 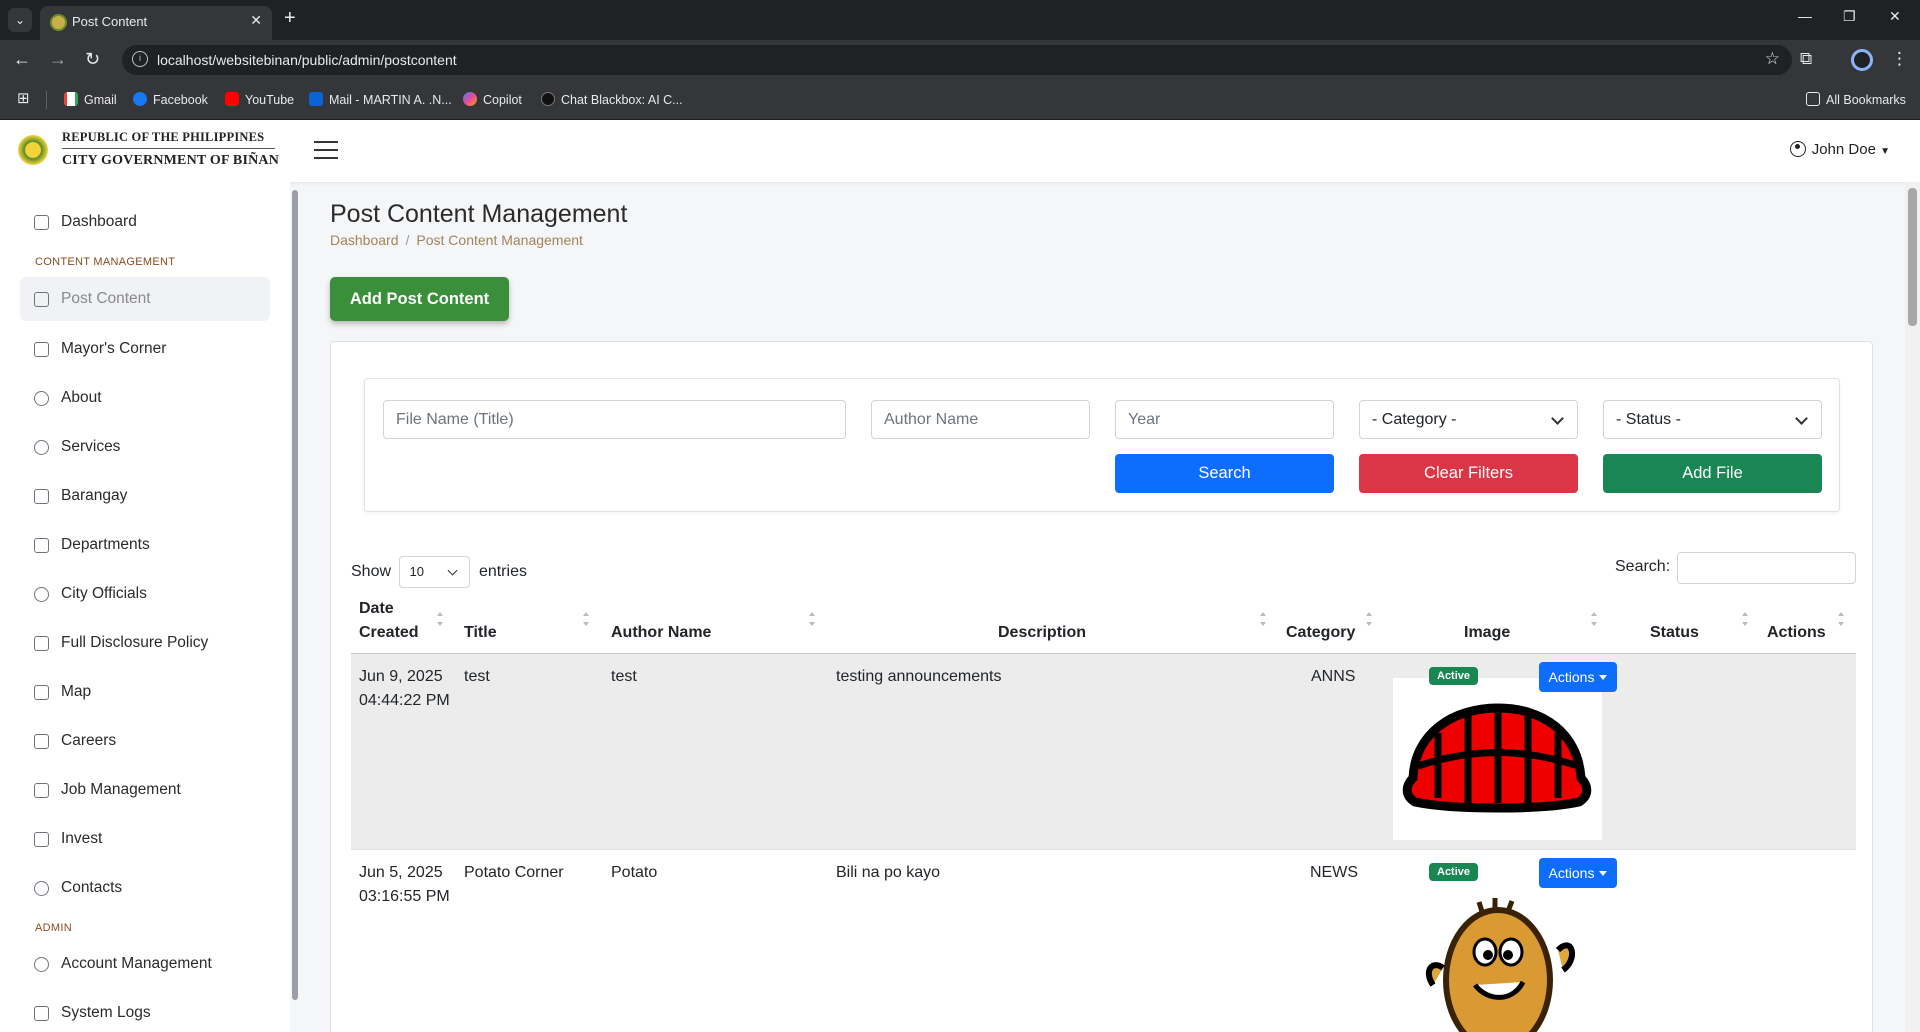 What do you see at coordinates (256, 20) in the screenshot?
I see `close-tab-icon: ✕` at bounding box center [256, 20].